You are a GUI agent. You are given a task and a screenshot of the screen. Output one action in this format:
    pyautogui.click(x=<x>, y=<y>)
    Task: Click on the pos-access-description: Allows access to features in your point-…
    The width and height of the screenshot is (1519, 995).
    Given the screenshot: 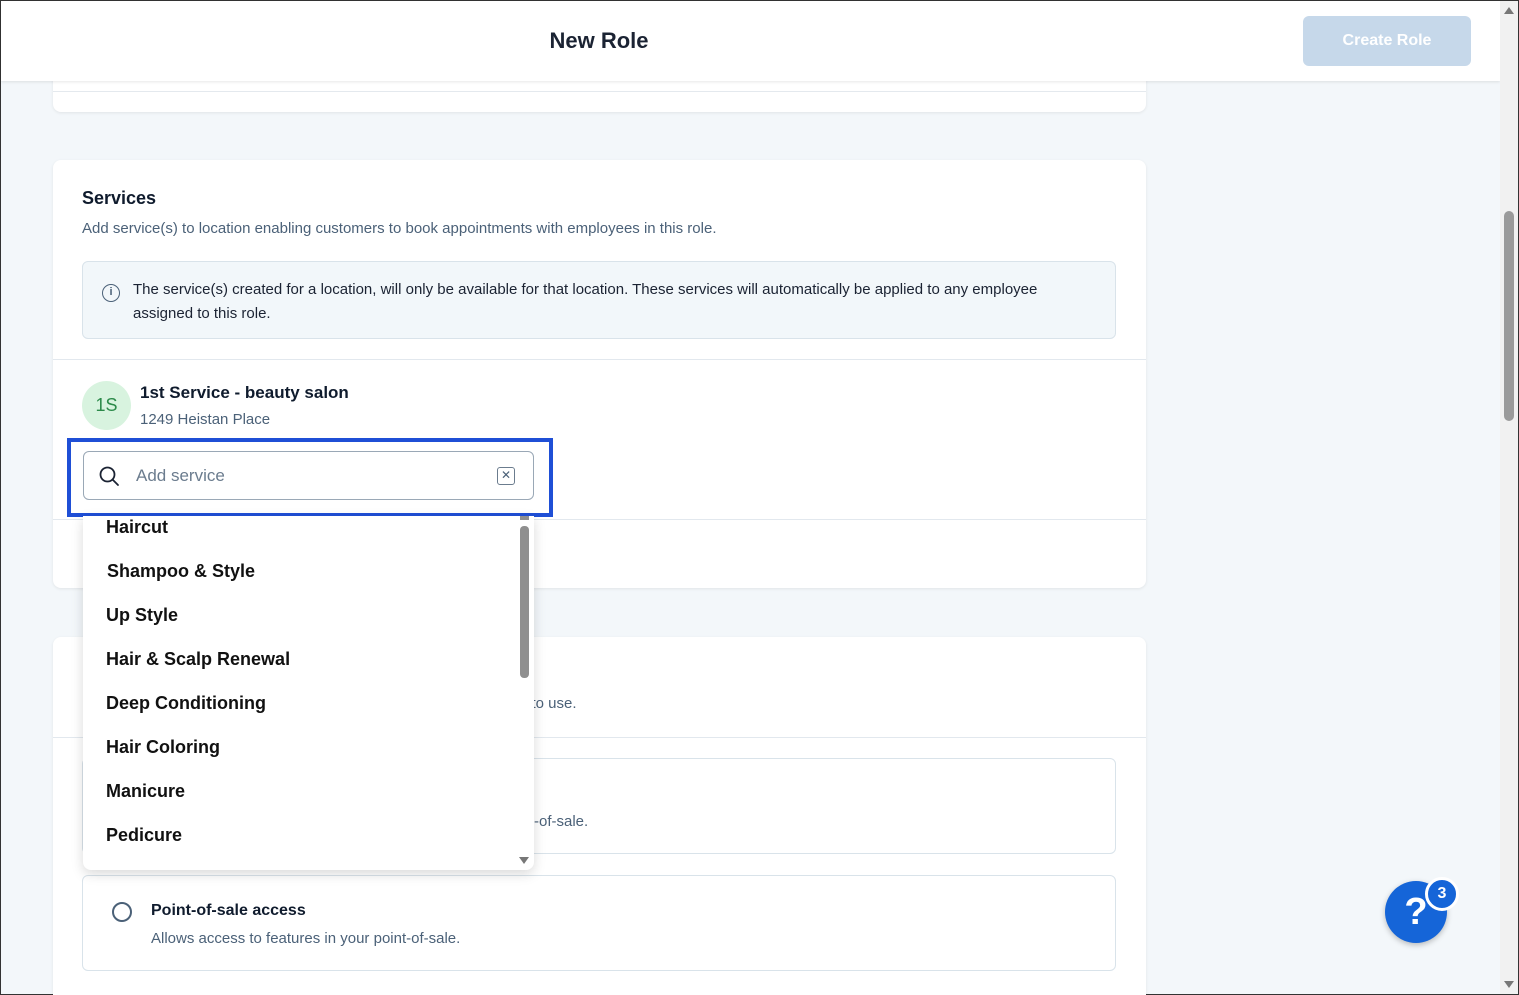 What is the action you would take?
    pyautogui.click(x=306, y=938)
    